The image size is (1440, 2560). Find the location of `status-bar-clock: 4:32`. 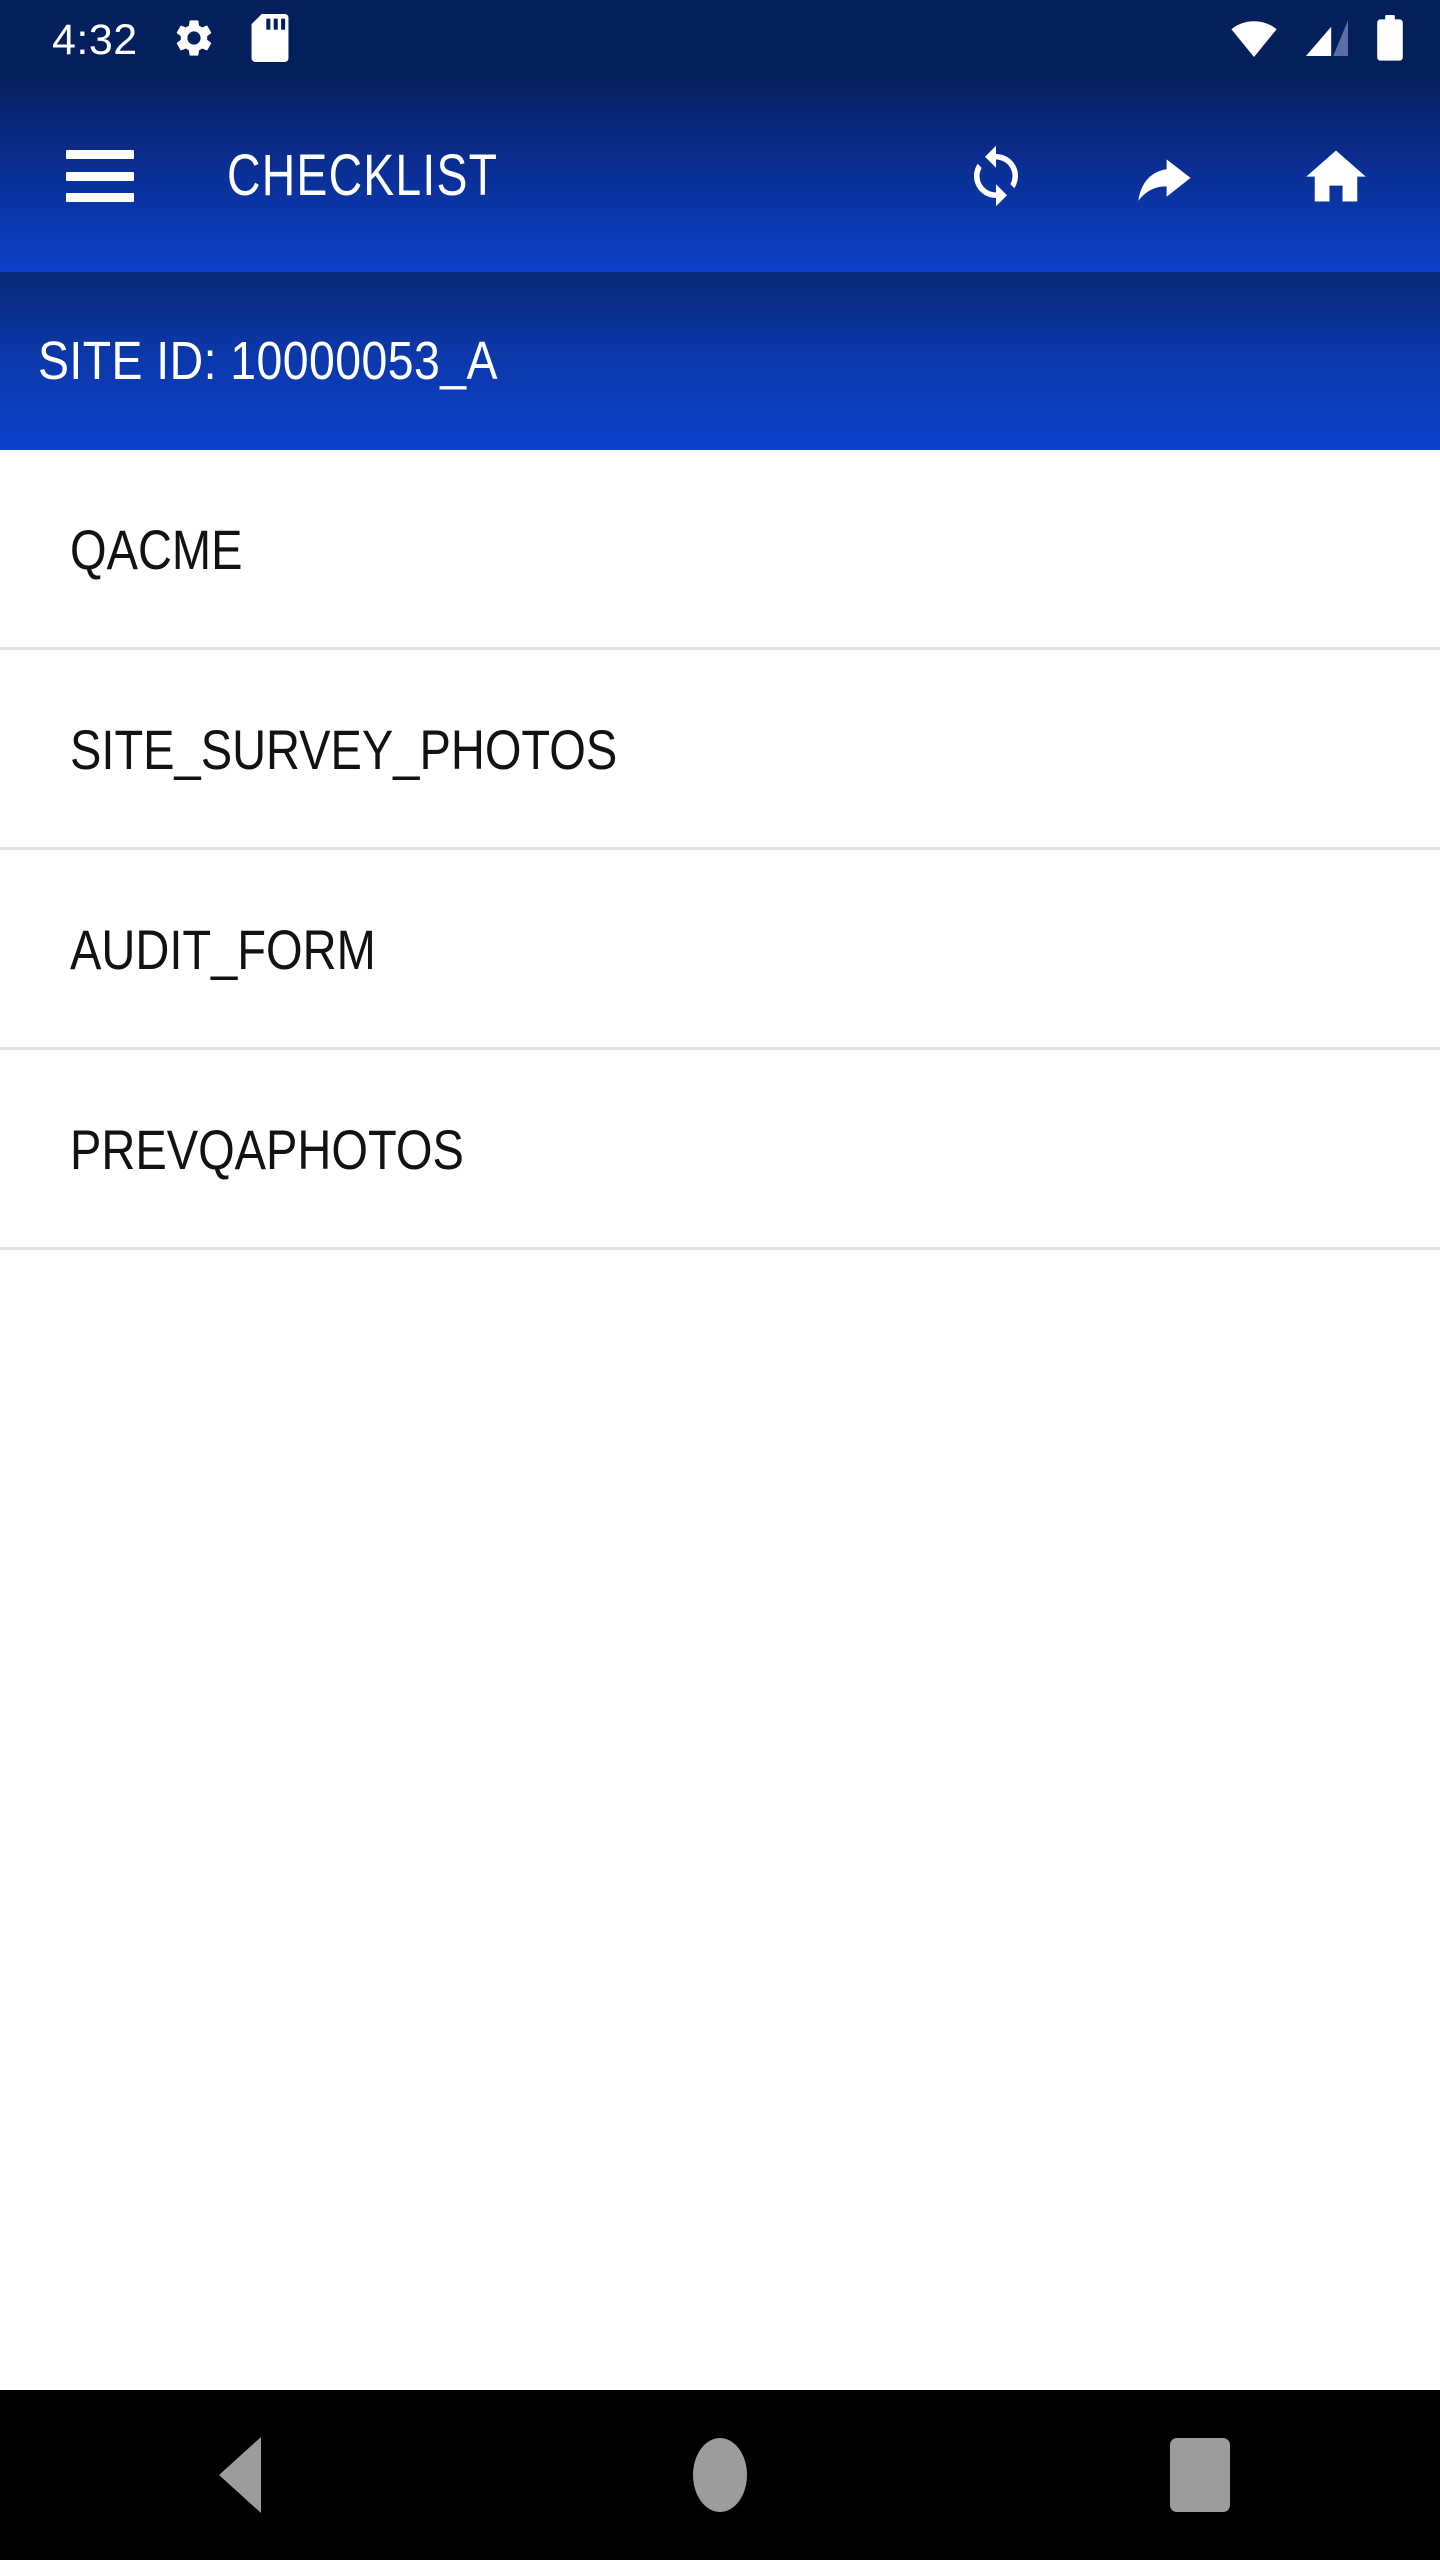

status-bar-clock: 4:32 is located at coordinates (95, 39).